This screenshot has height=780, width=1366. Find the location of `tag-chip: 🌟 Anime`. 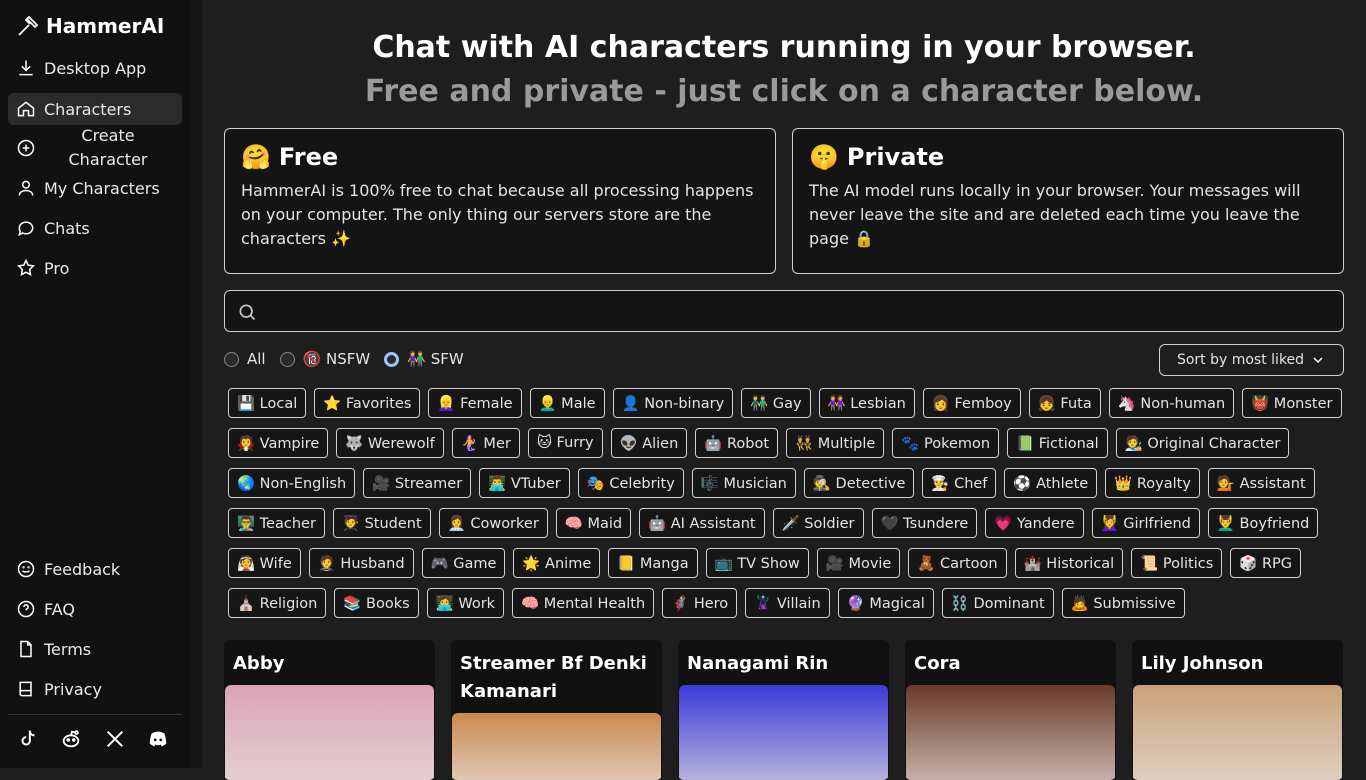

tag-chip: 🌟 Anime is located at coordinates (557, 563).